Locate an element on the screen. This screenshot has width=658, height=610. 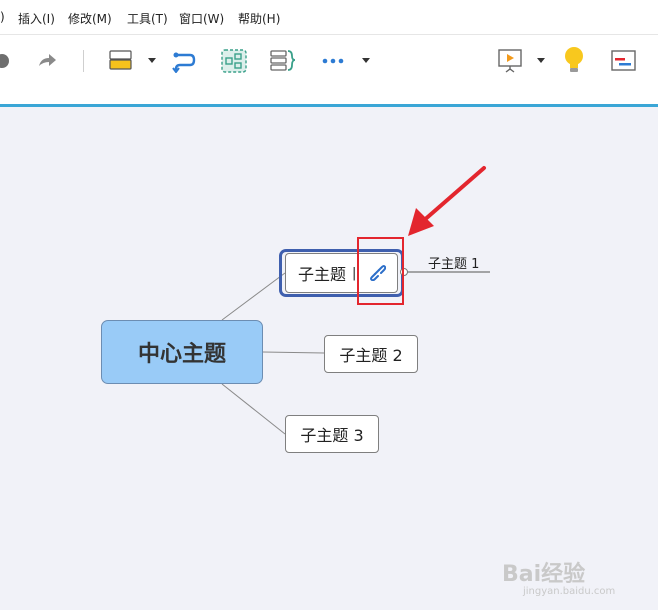
connector-lines is located at coordinates (355, 353).